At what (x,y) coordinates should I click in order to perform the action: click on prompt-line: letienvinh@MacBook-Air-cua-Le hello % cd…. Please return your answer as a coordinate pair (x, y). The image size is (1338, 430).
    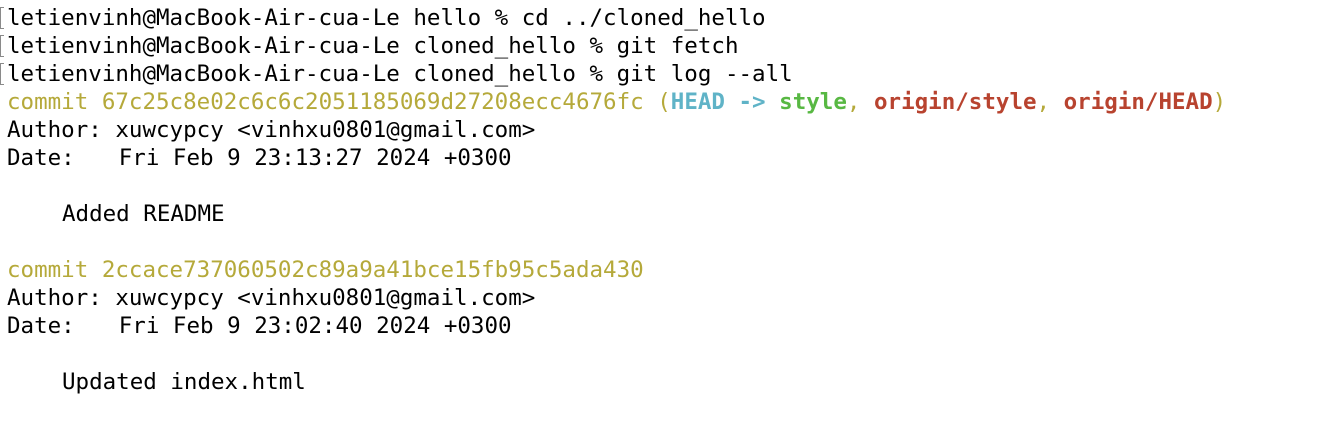
    Looking at the image, I should click on (386, 18).